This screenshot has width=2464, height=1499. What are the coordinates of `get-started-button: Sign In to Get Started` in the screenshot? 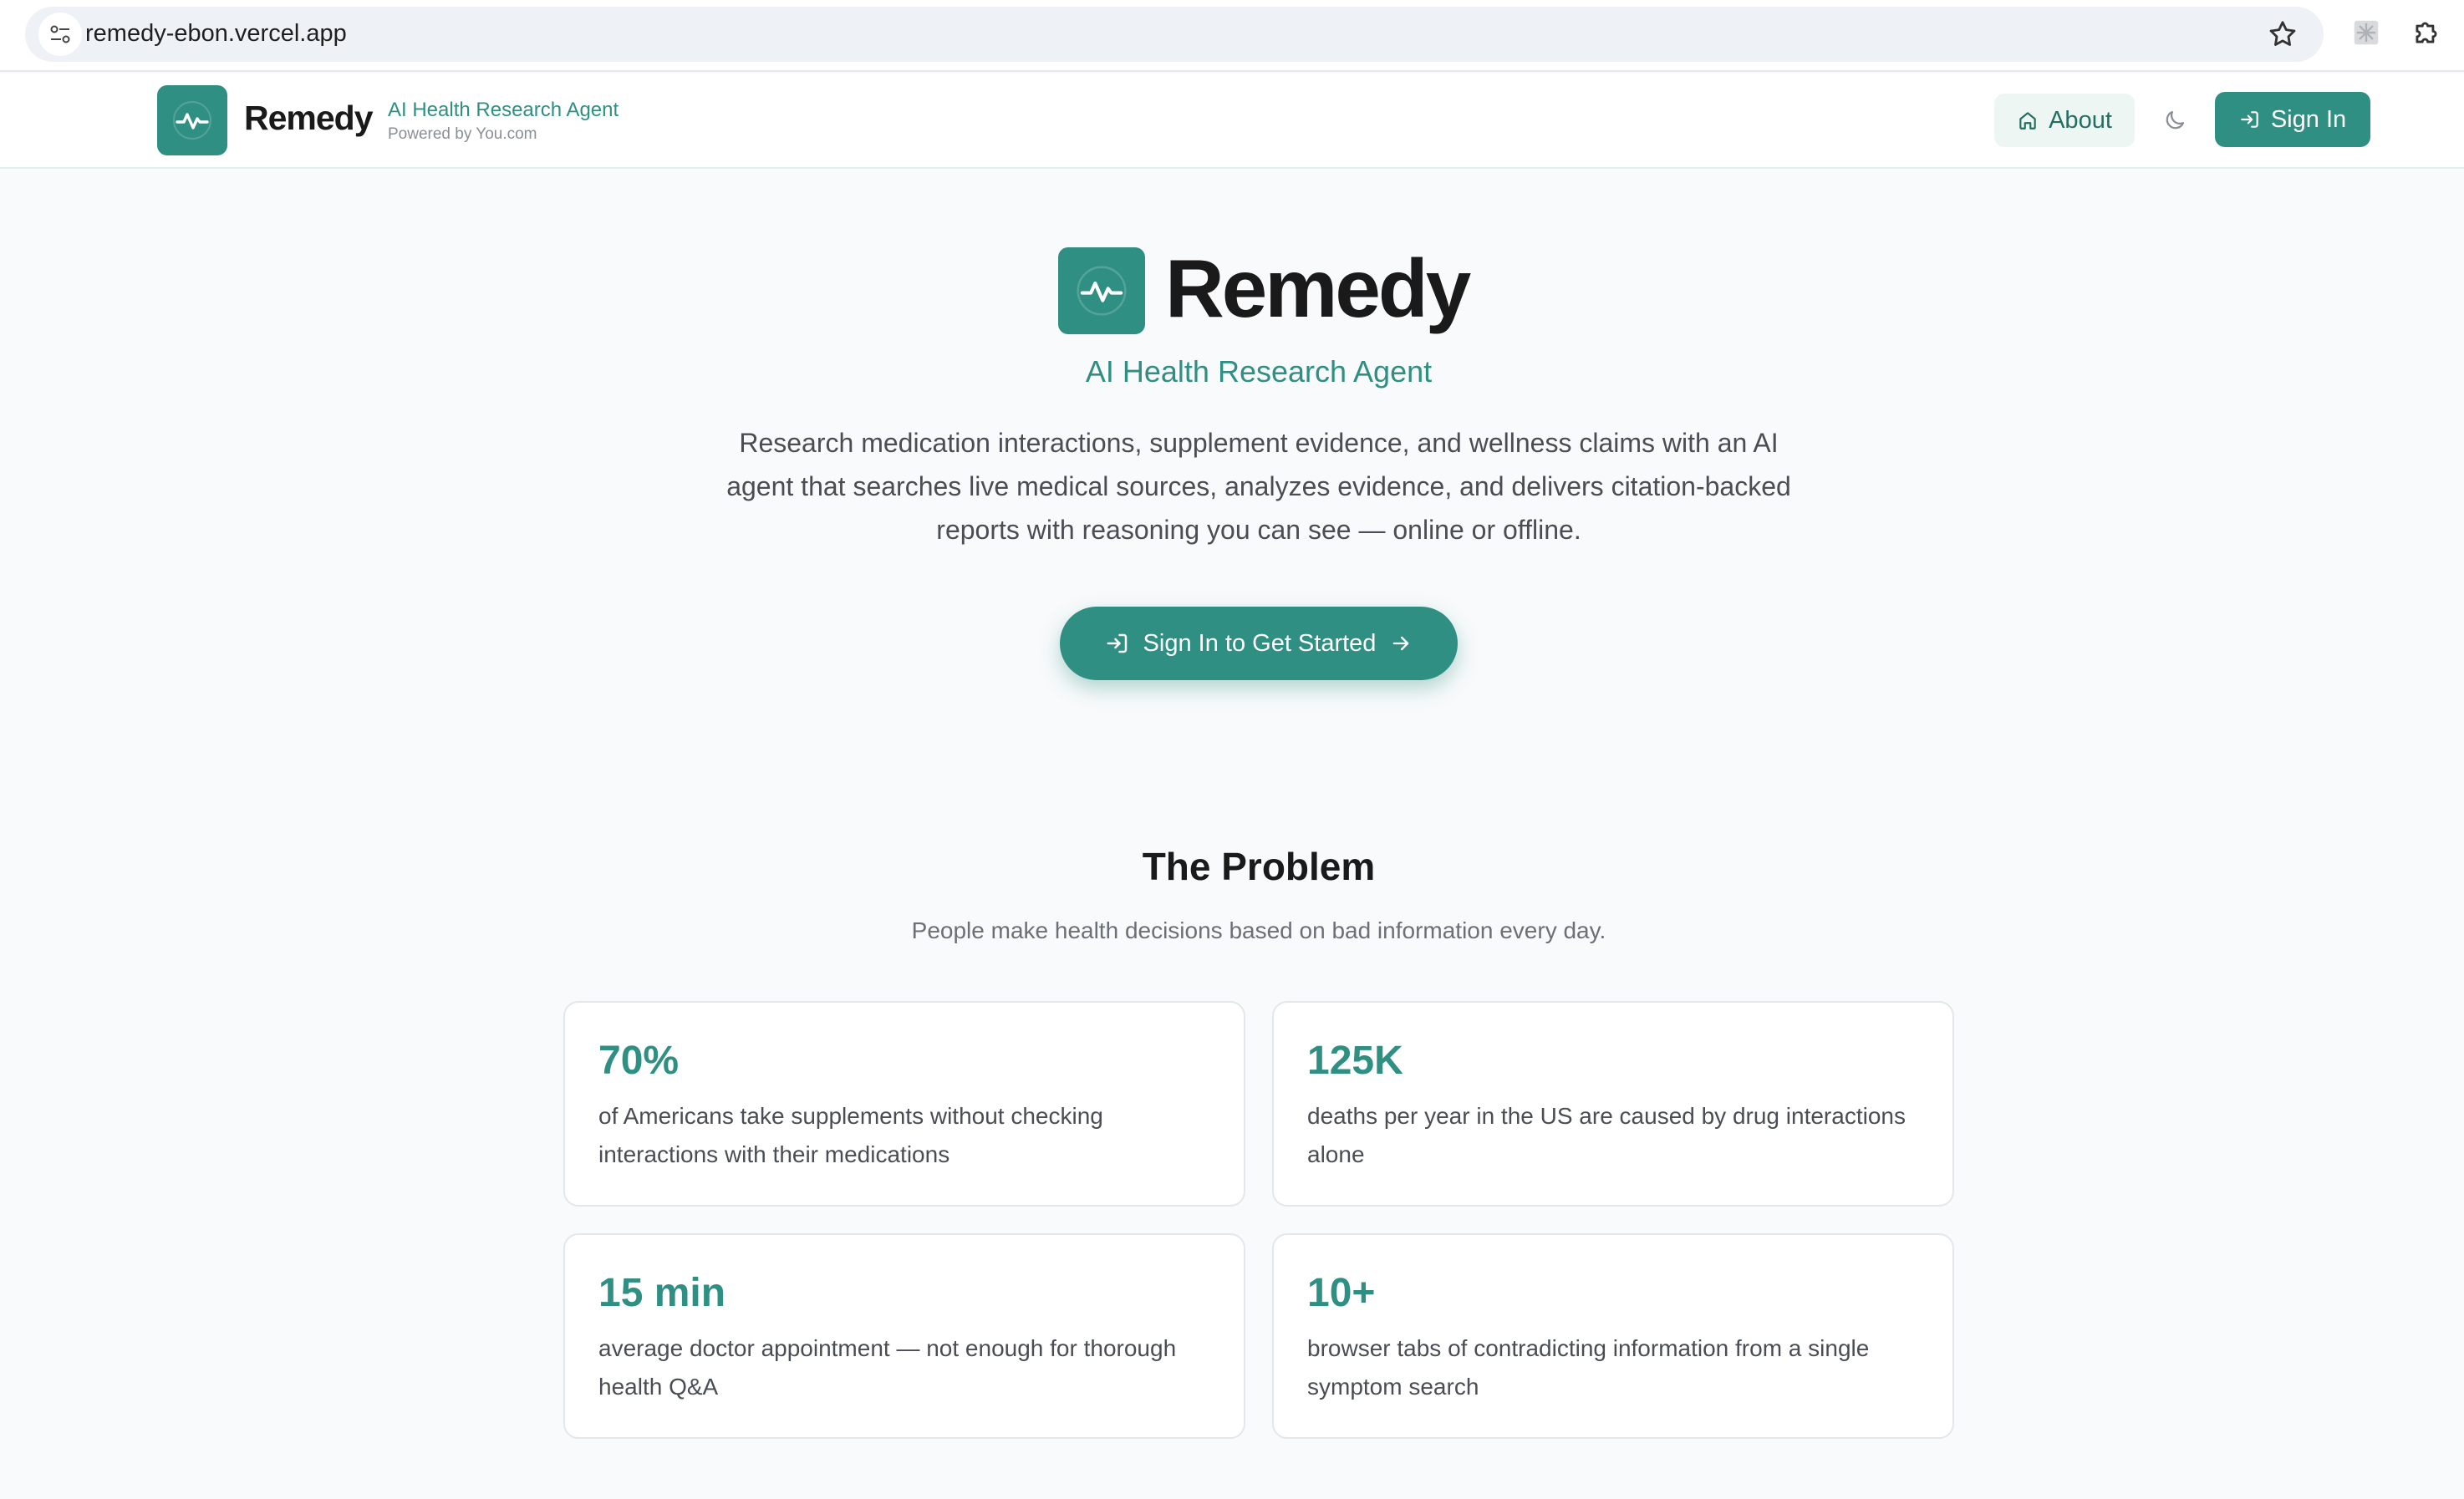 It's located at (1259, 643).